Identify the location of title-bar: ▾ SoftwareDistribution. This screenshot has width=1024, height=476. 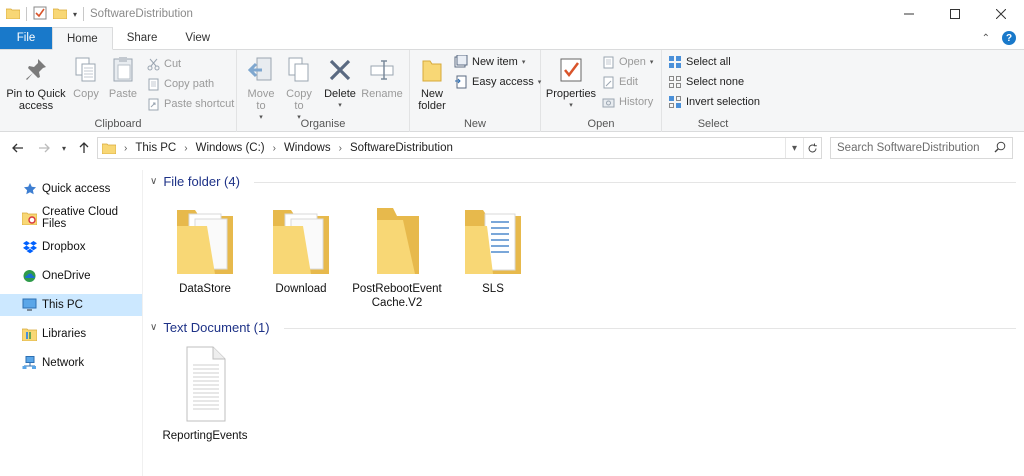
(512, 14).